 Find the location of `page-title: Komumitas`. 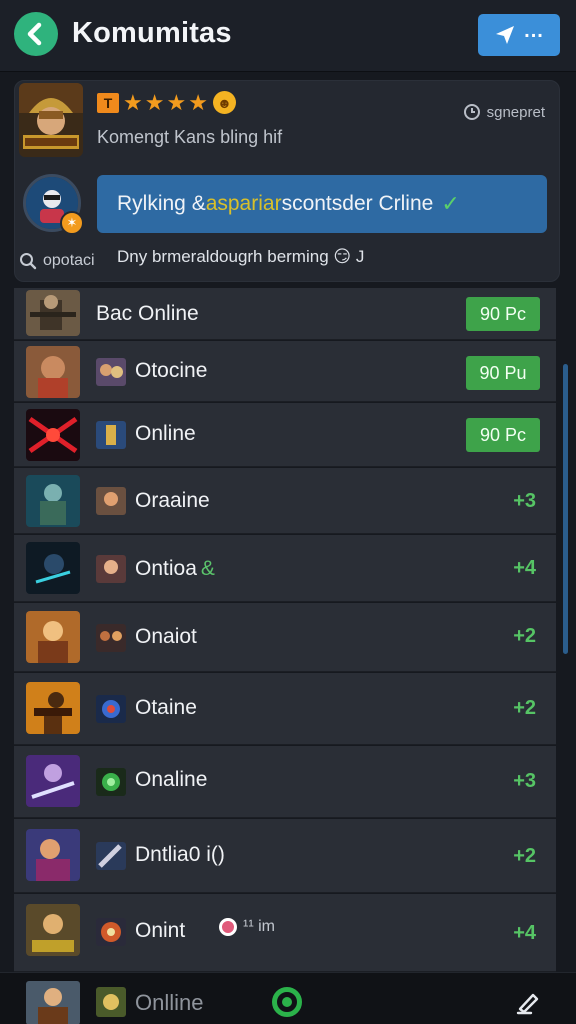

page-title: Komumitas is located at coordinates (152, 33).